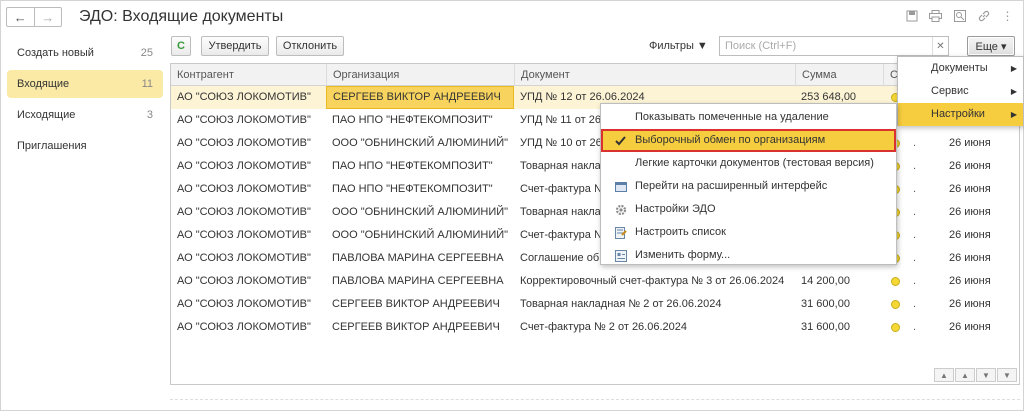 The height and width of the screenshot is (411, 1024). Describe the element at coordinates (235, 46) in the screenshot. I see `approve-button: Утвердить` at that location.